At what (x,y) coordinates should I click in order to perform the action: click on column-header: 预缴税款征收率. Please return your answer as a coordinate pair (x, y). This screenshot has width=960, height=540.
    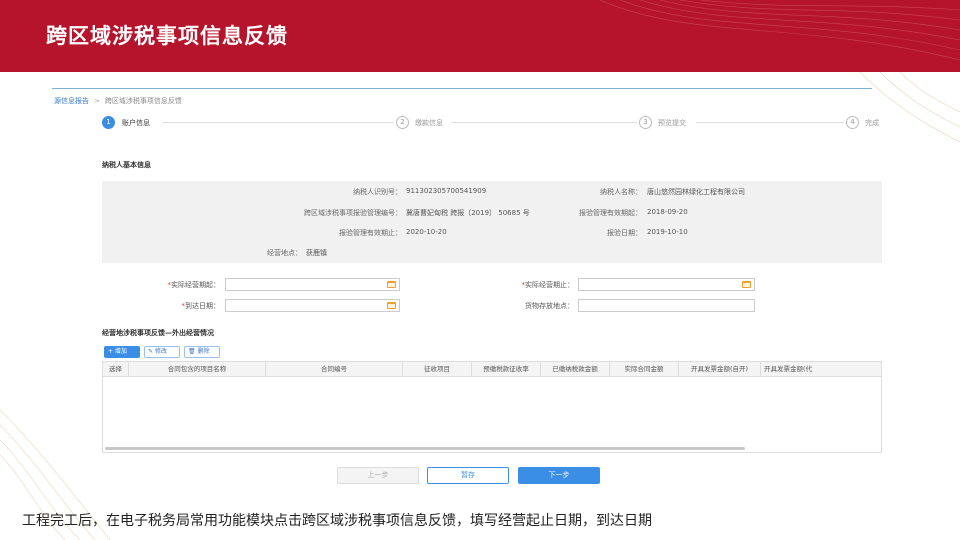
    Looking at the image, I should click on (506, 369).